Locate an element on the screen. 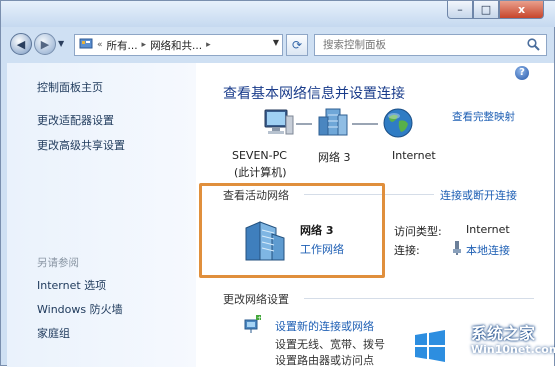 This screenshot has height=370, width=555. address-bar: « 所有... ▸ 网络和共... ▸ ▼ is located at coordinates (178, 45).